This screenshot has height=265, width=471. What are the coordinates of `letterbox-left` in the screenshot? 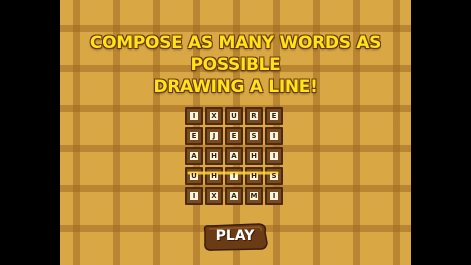 It's located at (30, 132).